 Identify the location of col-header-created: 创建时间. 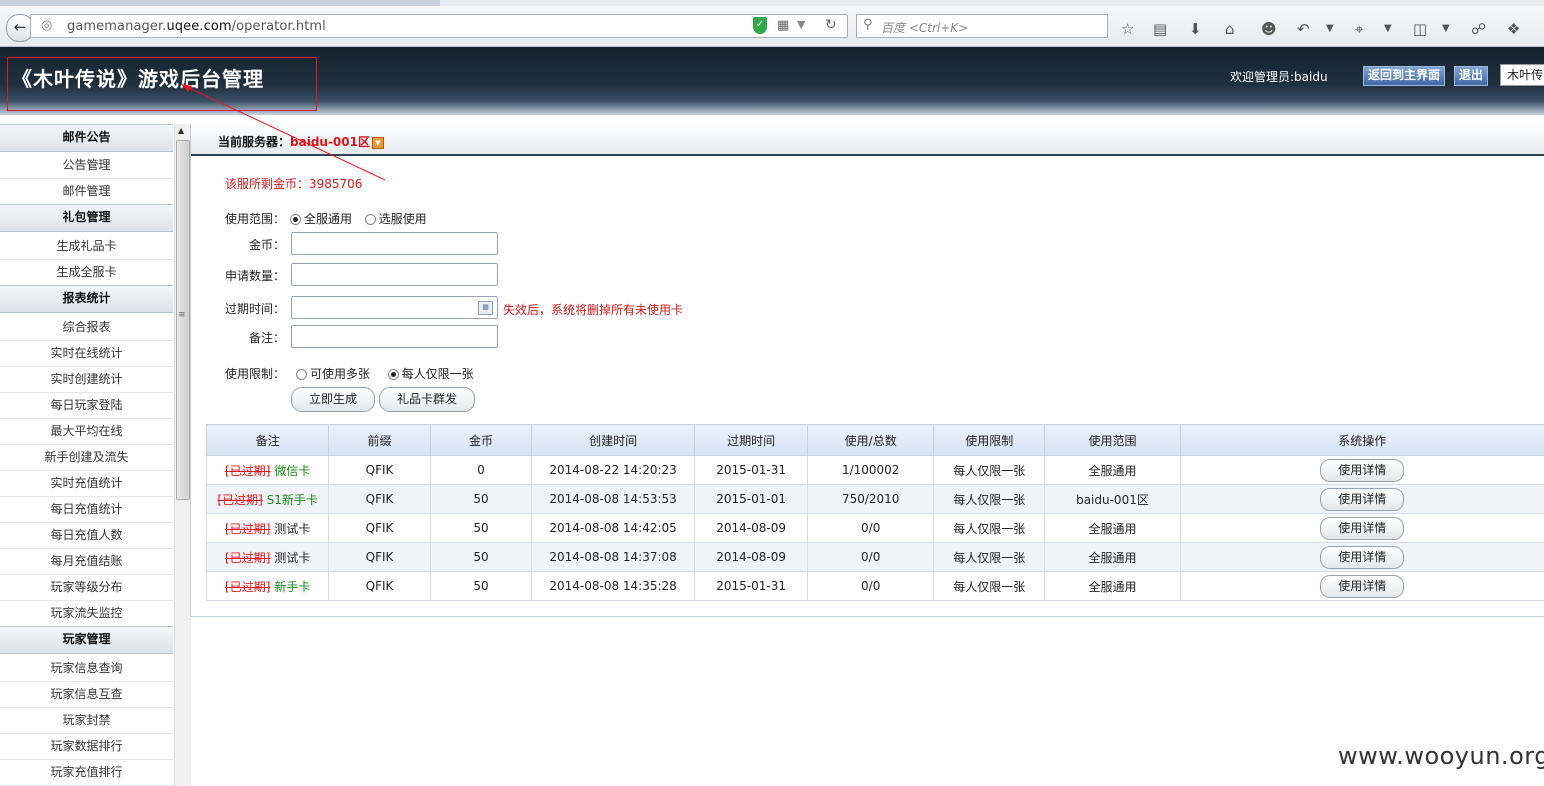
(613, 440).